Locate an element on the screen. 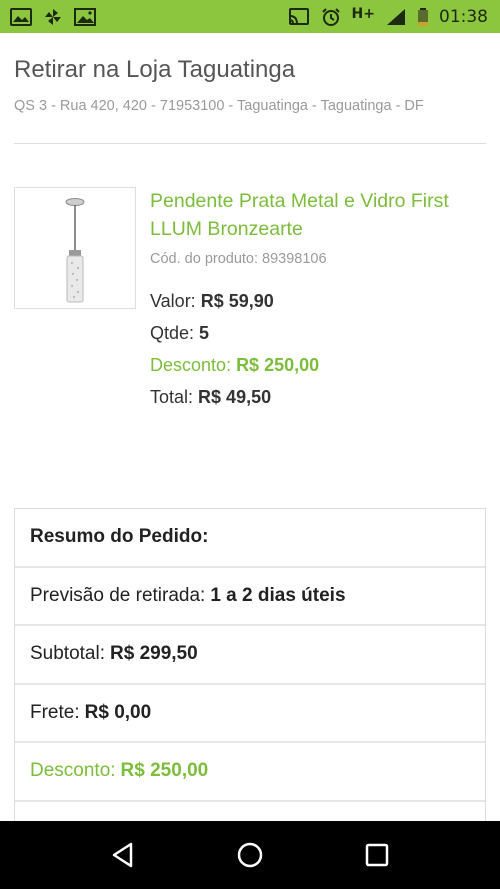  status-left-icons is located at coordinates (53, 16).